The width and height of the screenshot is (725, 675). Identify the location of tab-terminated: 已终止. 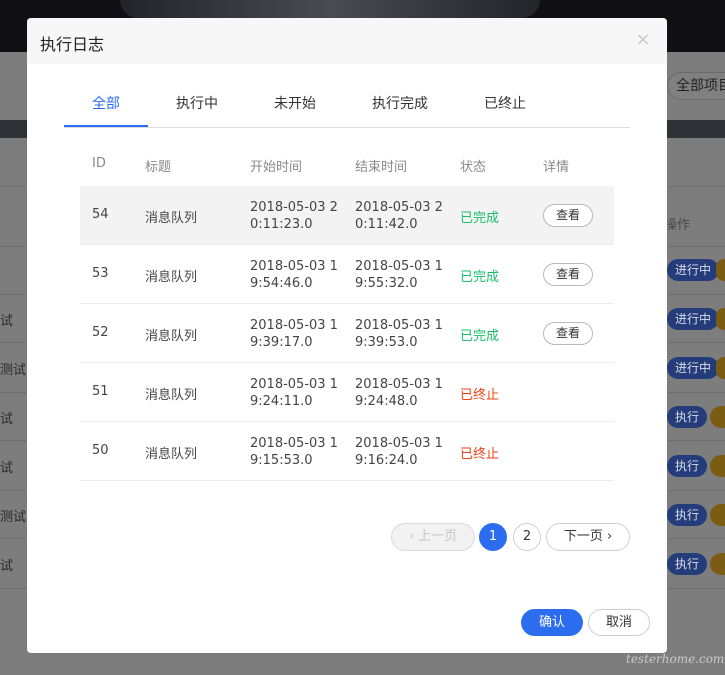
(505, 110).